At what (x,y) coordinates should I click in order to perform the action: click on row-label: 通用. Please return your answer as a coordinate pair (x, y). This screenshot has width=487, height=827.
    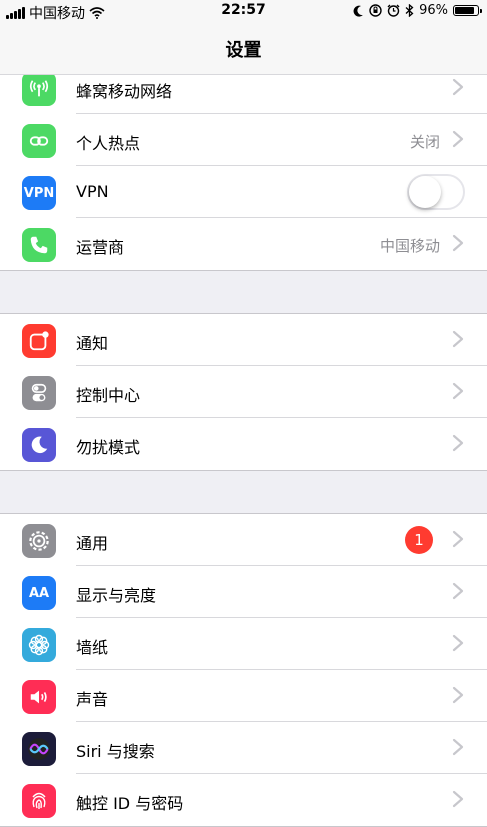
    Looking at the image, I should click on (92, 543).